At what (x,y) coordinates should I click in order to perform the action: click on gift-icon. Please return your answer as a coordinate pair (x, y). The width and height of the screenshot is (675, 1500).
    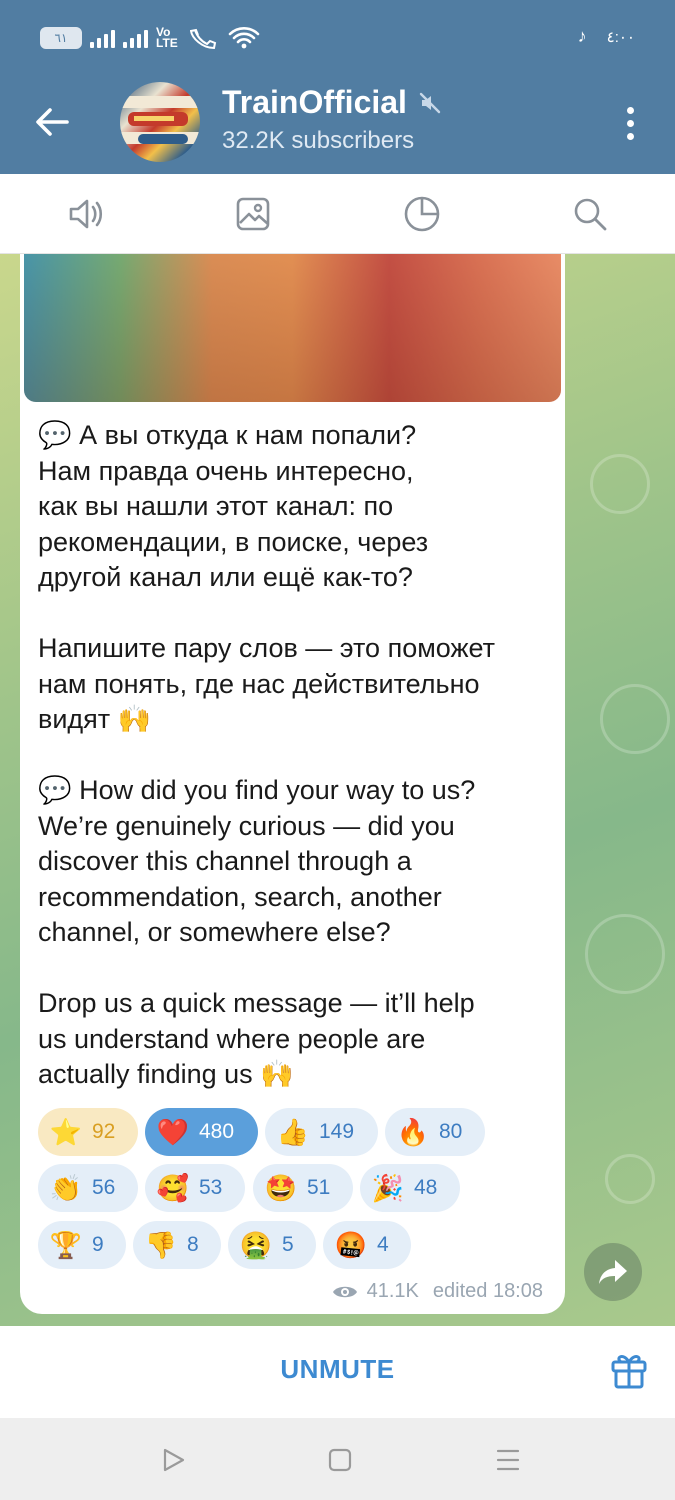
    Looking at the image, I should click on (629, 1372).